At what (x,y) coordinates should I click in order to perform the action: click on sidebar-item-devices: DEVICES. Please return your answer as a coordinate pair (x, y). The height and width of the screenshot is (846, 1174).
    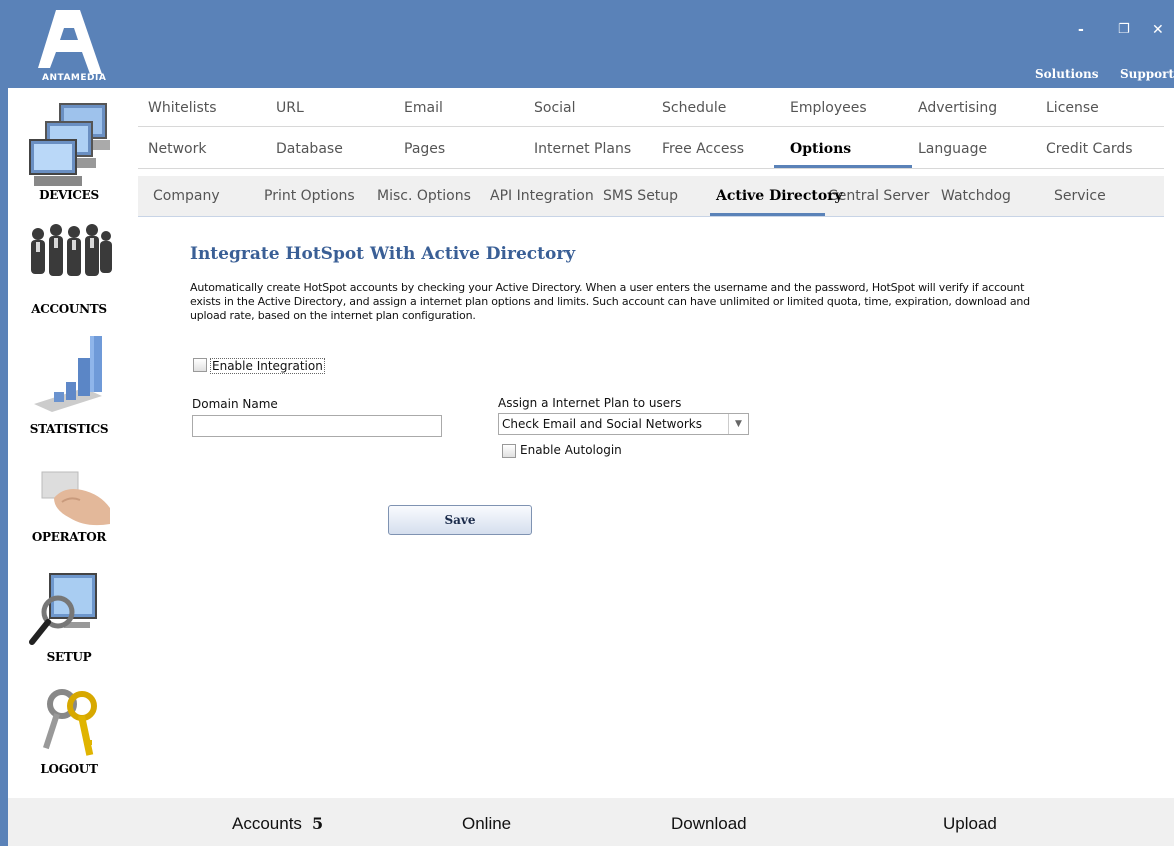
    Looking at the image, I should click on (69, 151).